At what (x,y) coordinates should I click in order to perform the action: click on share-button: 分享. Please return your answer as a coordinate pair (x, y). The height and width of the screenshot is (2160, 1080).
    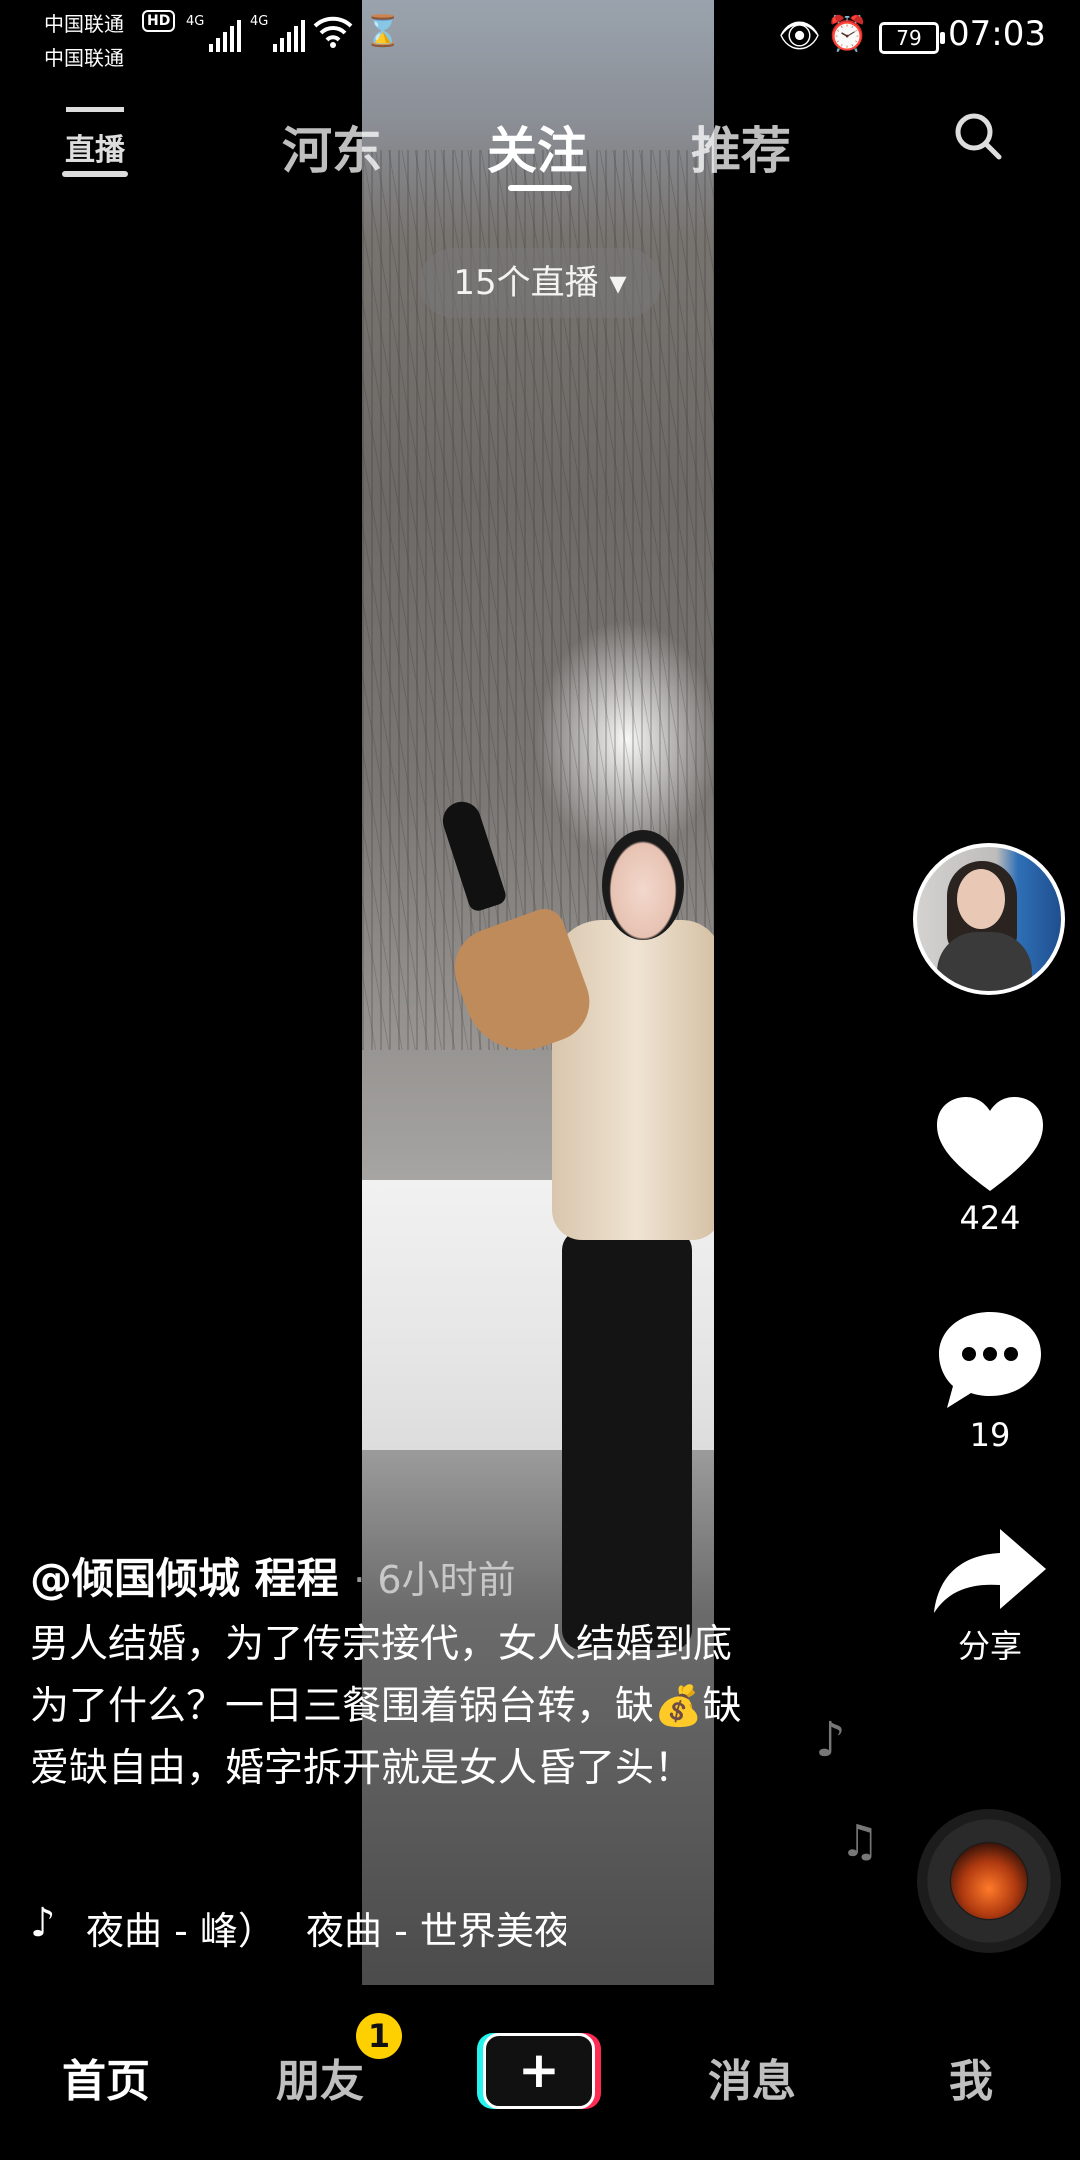
    Looking at the image, I should click on (990, 1596).